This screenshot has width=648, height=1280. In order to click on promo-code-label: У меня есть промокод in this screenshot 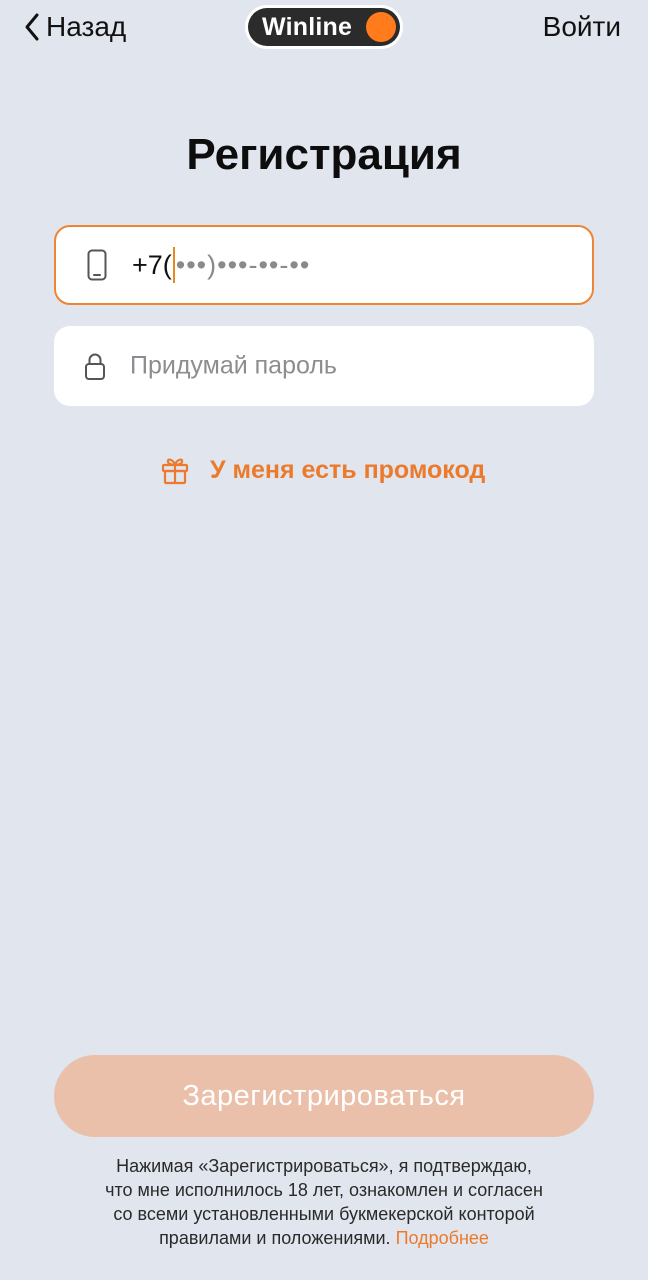, I will do `click(348, 469)`.